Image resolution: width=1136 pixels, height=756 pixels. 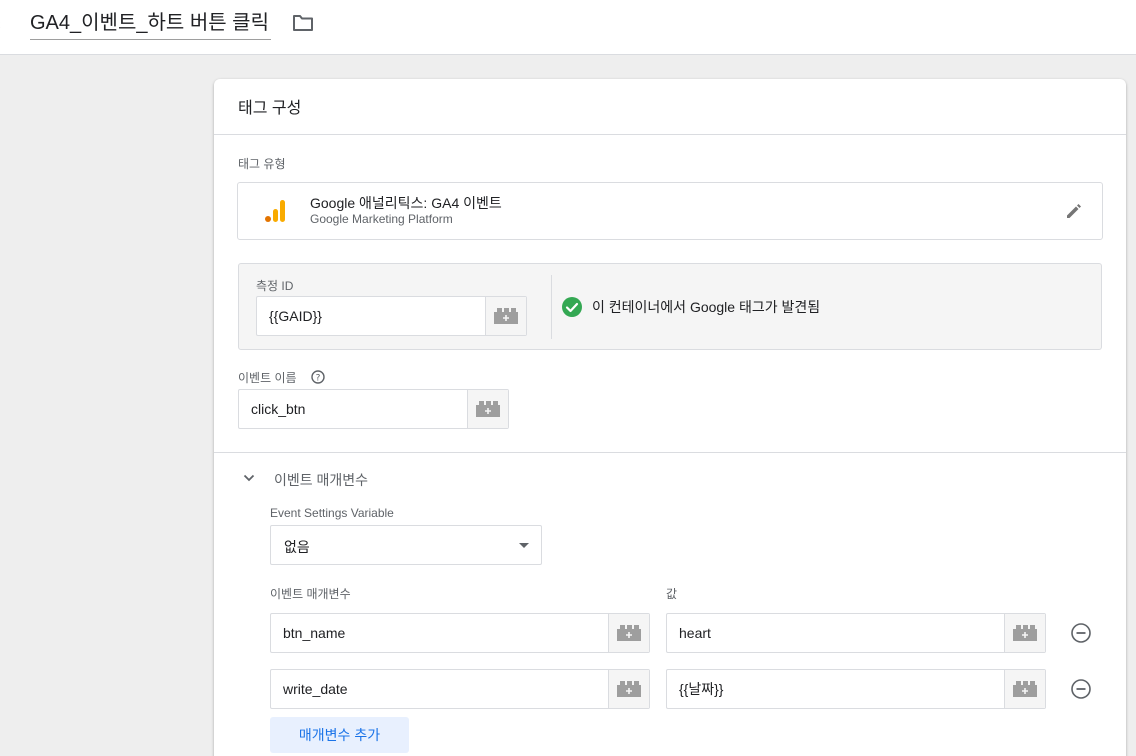 I want to click on event-name-label: 이벤트 이름, so click(x=267, y=378).